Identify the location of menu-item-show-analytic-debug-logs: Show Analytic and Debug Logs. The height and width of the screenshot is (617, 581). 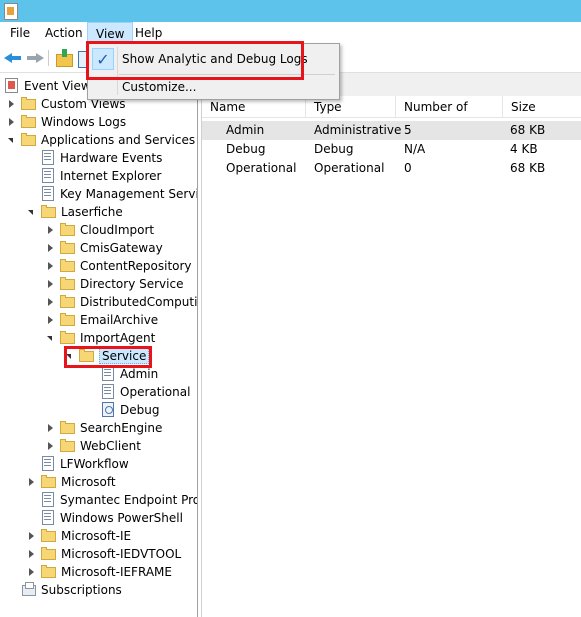
(215, 59).